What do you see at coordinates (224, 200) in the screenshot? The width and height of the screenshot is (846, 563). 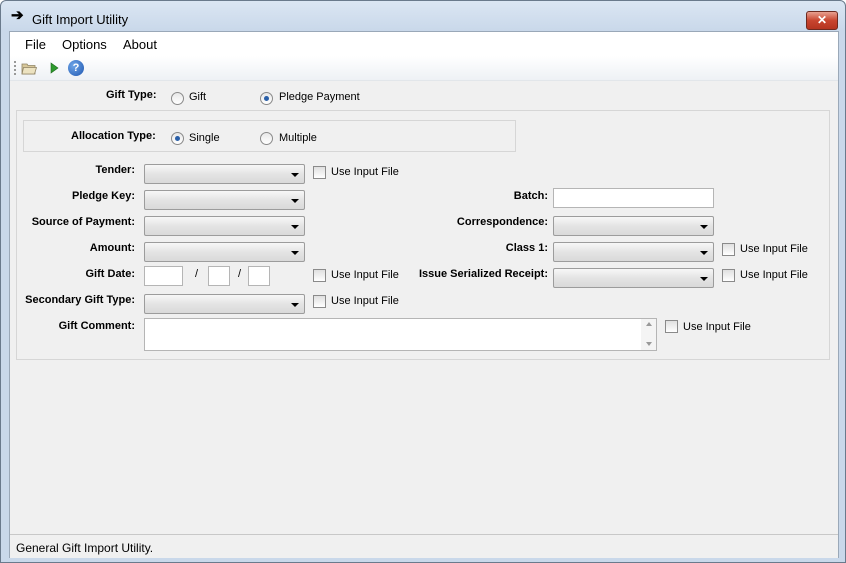 I see `pledge-key-dropdown` at bounding box center [224, 200].